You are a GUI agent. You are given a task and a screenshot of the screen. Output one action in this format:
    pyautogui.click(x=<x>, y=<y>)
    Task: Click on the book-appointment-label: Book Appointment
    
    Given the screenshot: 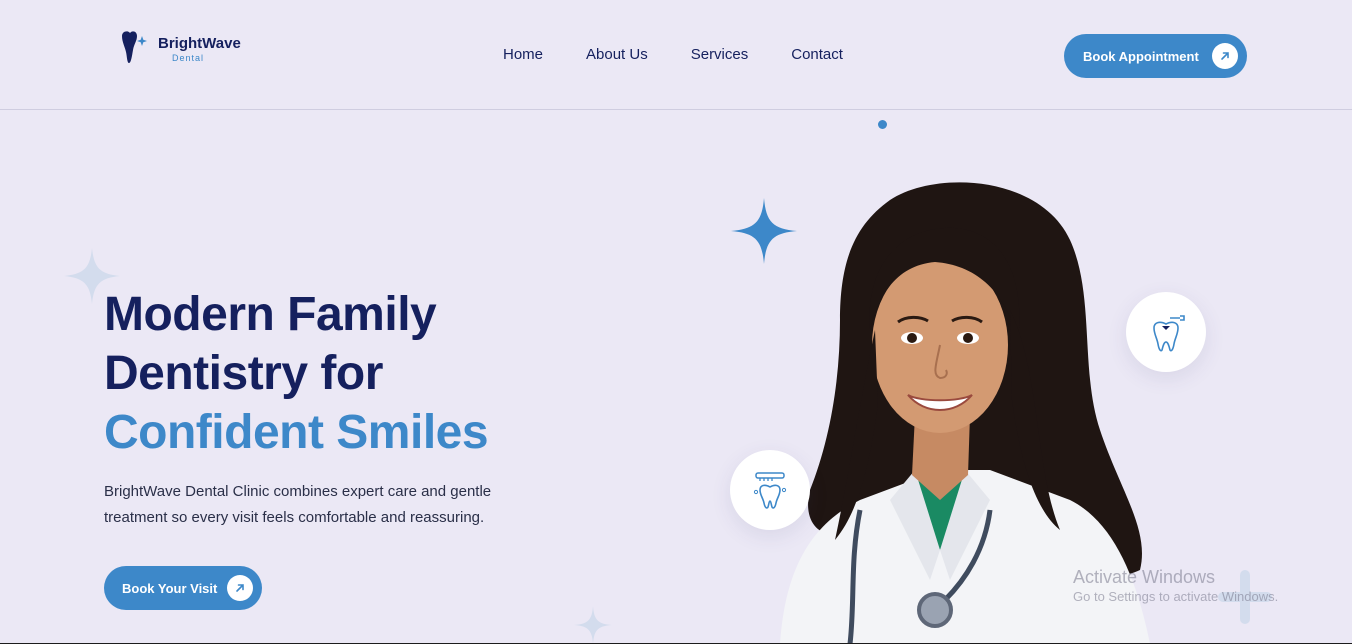 What is the action you would take?
    pyautogui.click(x=1141, y=56)
    